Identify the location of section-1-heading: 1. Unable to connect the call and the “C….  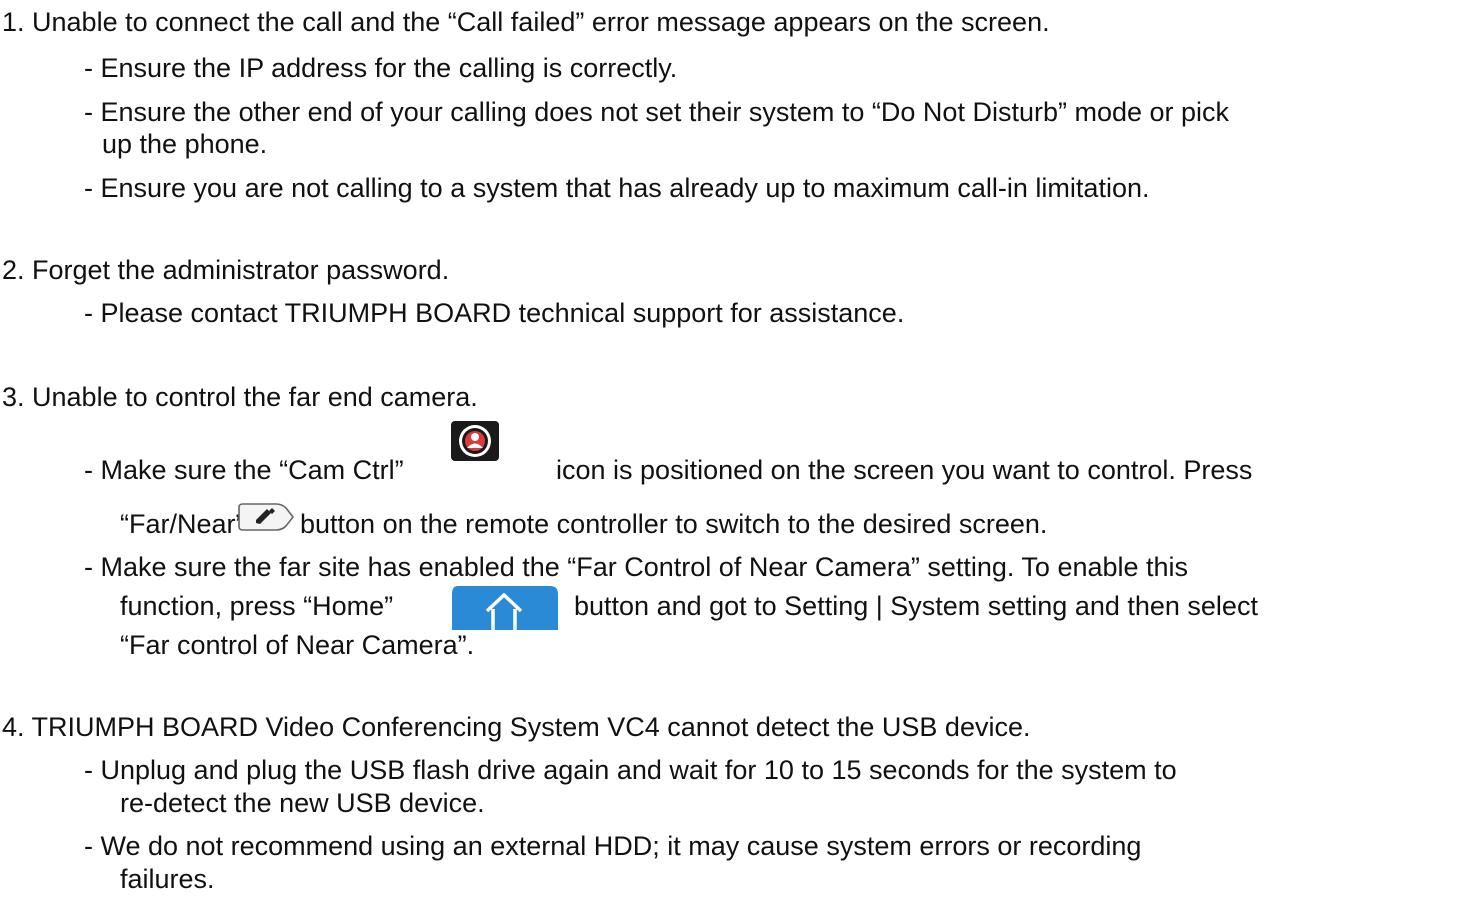
(526, 22).